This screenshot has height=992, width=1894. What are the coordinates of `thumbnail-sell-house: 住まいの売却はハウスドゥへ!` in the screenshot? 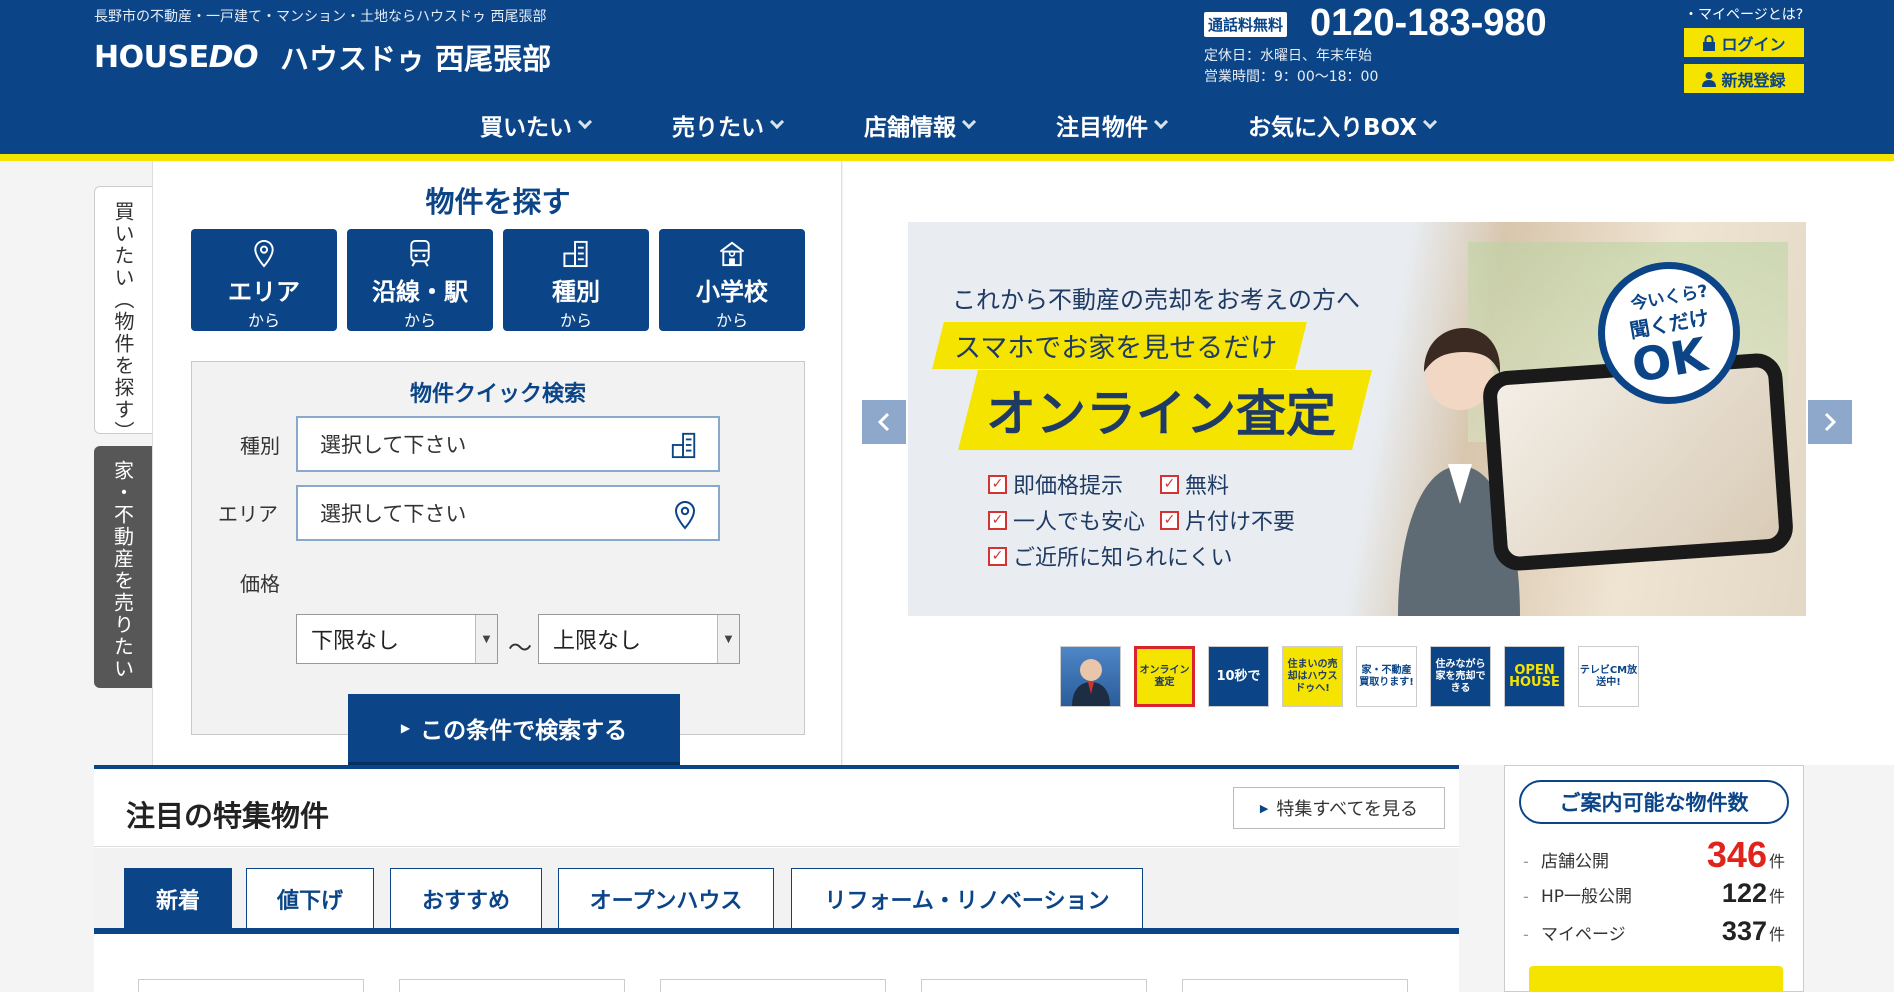 It's located at (1312, 676).